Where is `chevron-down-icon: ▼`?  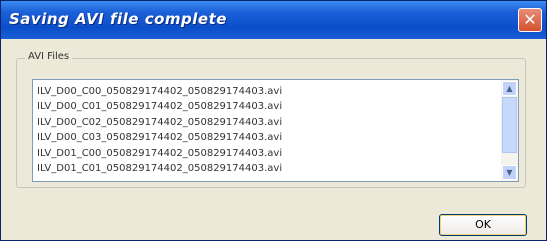 chevron-down-icon: ▼ is located at coordinates (509, 172).